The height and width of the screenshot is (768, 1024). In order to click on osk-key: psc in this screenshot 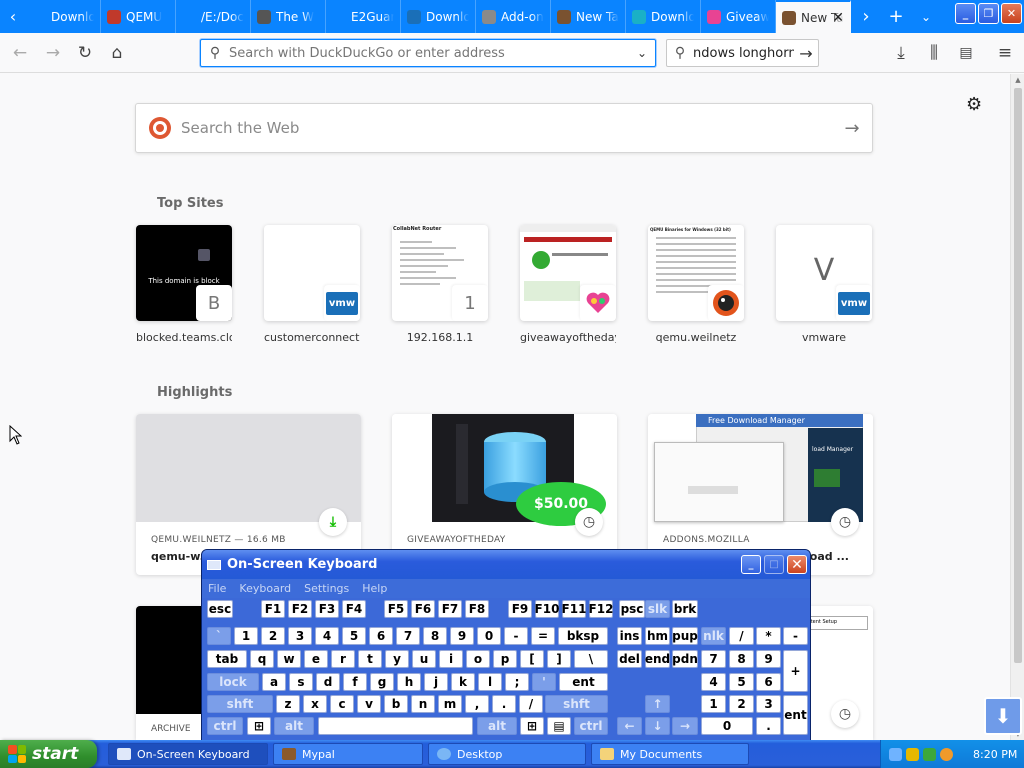, I will do `click(632, 609)`.